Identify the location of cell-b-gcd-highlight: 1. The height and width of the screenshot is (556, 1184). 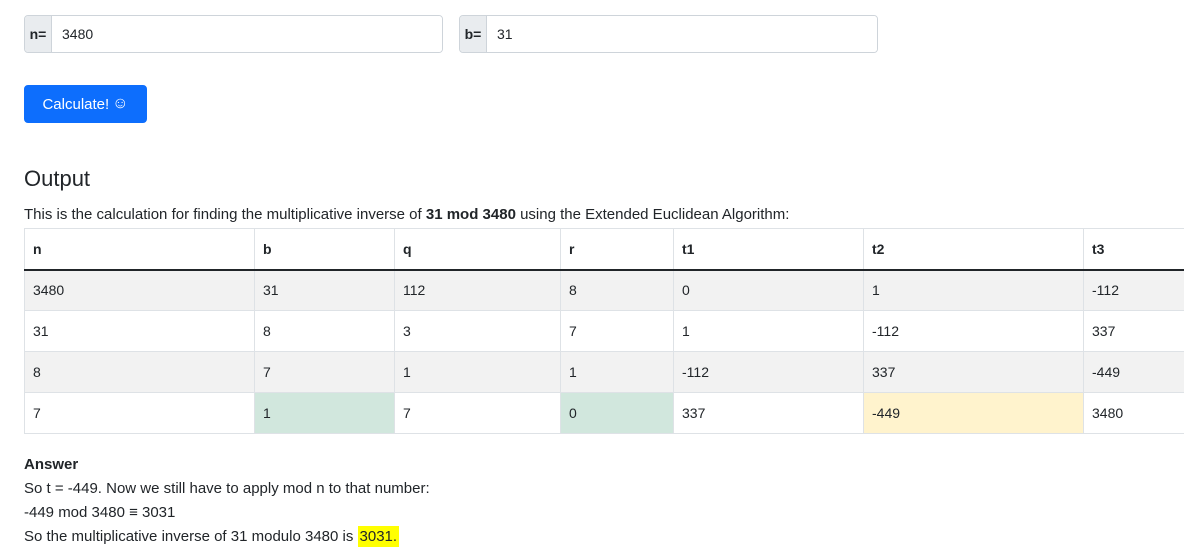
(324, 413).